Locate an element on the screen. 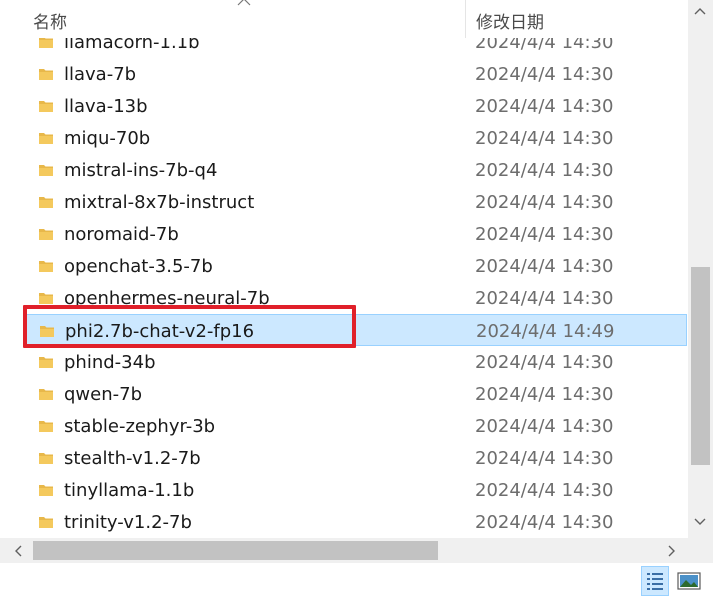 This screenshot has width=713, height=599. file-row: trinity-v1.2-7b 2024/4/4 14:30 is located at coordinates (355, 522).